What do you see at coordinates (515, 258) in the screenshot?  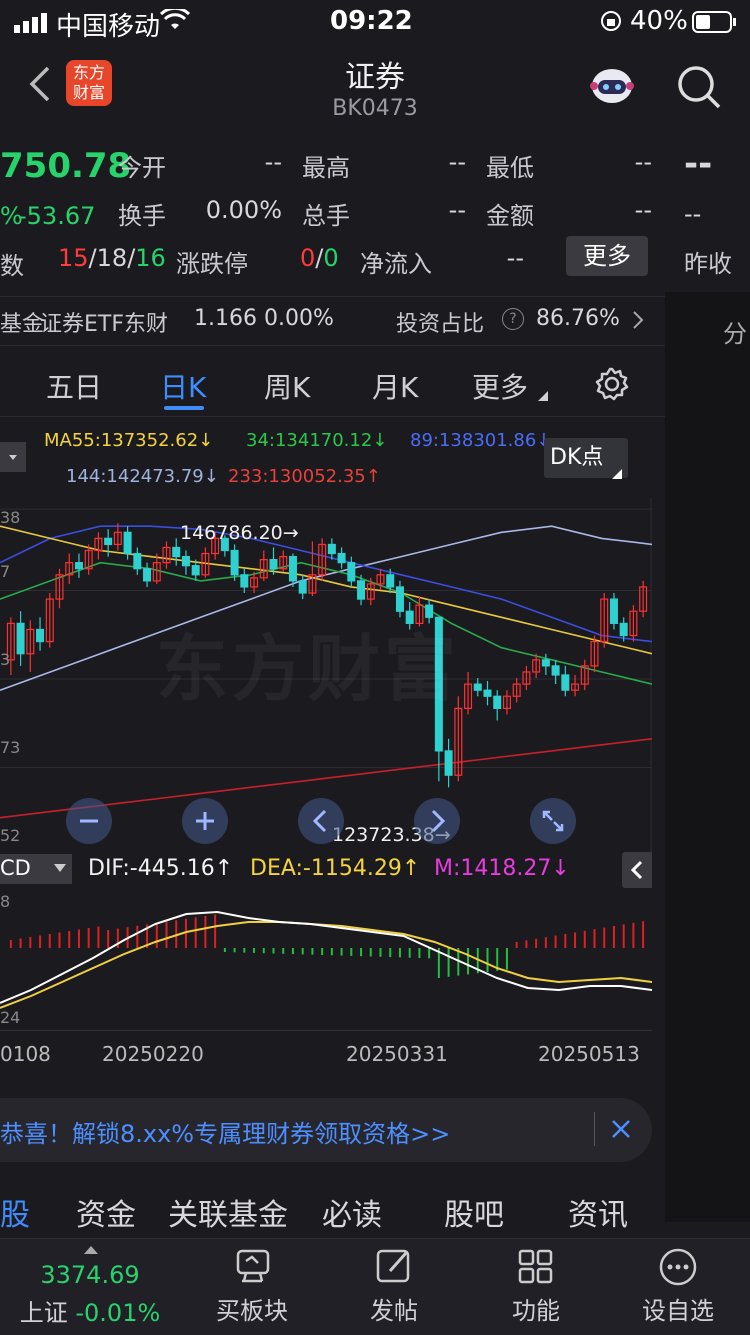 I see `netflow-value: --` at bounding box center [515, 258].